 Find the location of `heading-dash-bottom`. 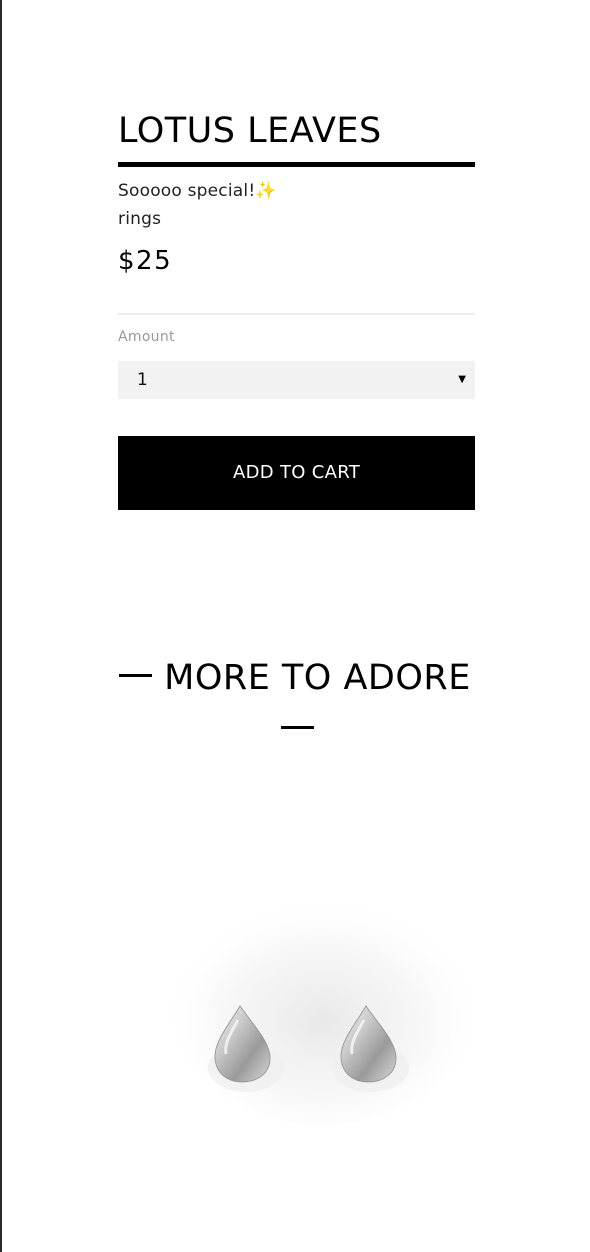

heading-dash-bottom is located at coordinates (297, 727).